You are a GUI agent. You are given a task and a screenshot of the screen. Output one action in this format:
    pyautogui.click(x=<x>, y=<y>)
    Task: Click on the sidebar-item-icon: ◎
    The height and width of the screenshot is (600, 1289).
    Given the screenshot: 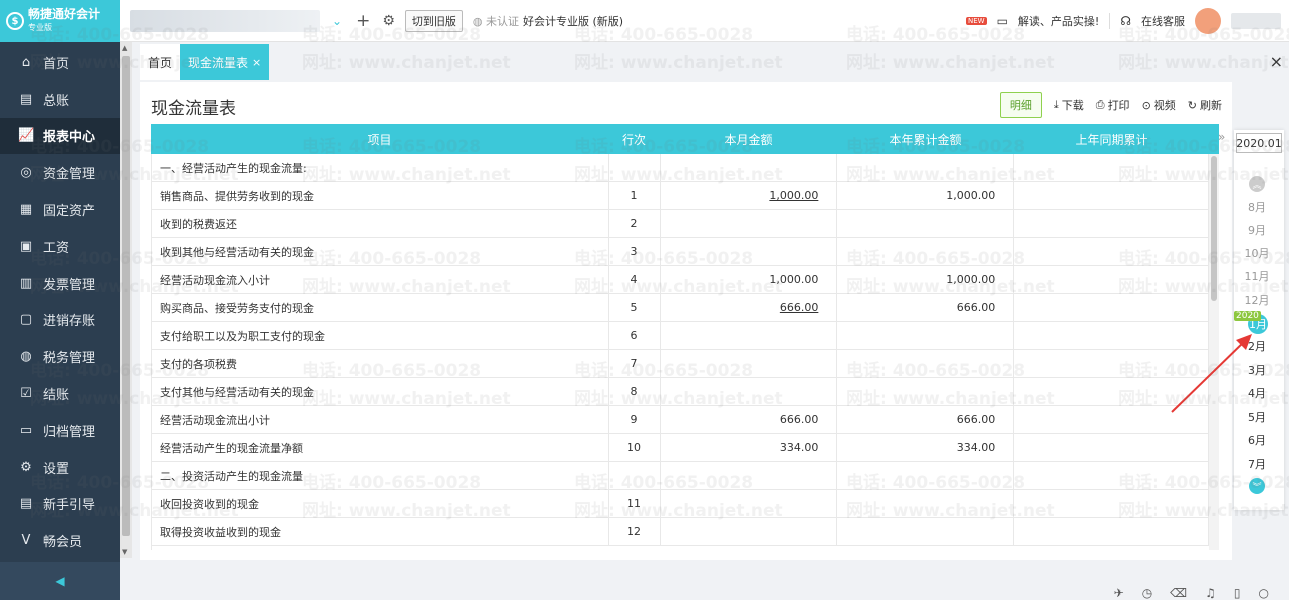 What is the action you would take?
    pyautogui.click(x=26, y=173)
    